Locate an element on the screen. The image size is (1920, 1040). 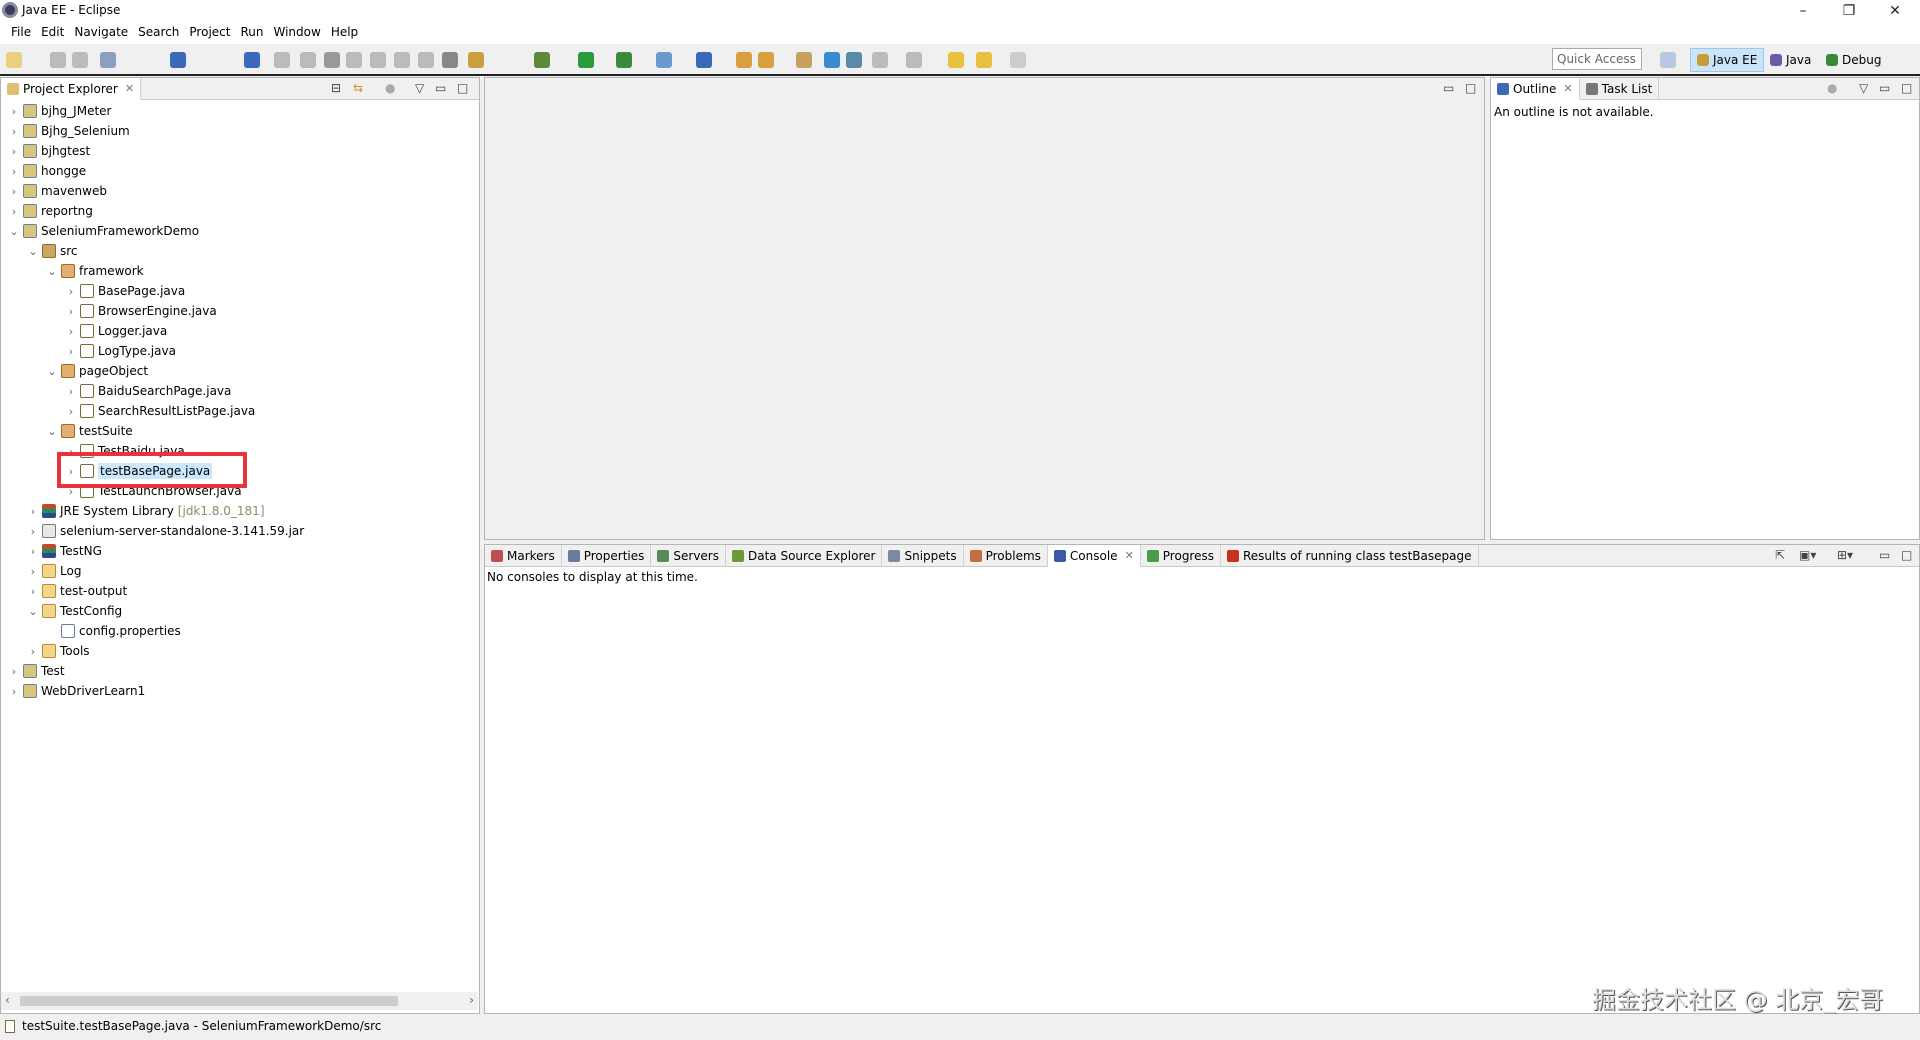
tree-item: › Tools is located at coordinates (58, 651).